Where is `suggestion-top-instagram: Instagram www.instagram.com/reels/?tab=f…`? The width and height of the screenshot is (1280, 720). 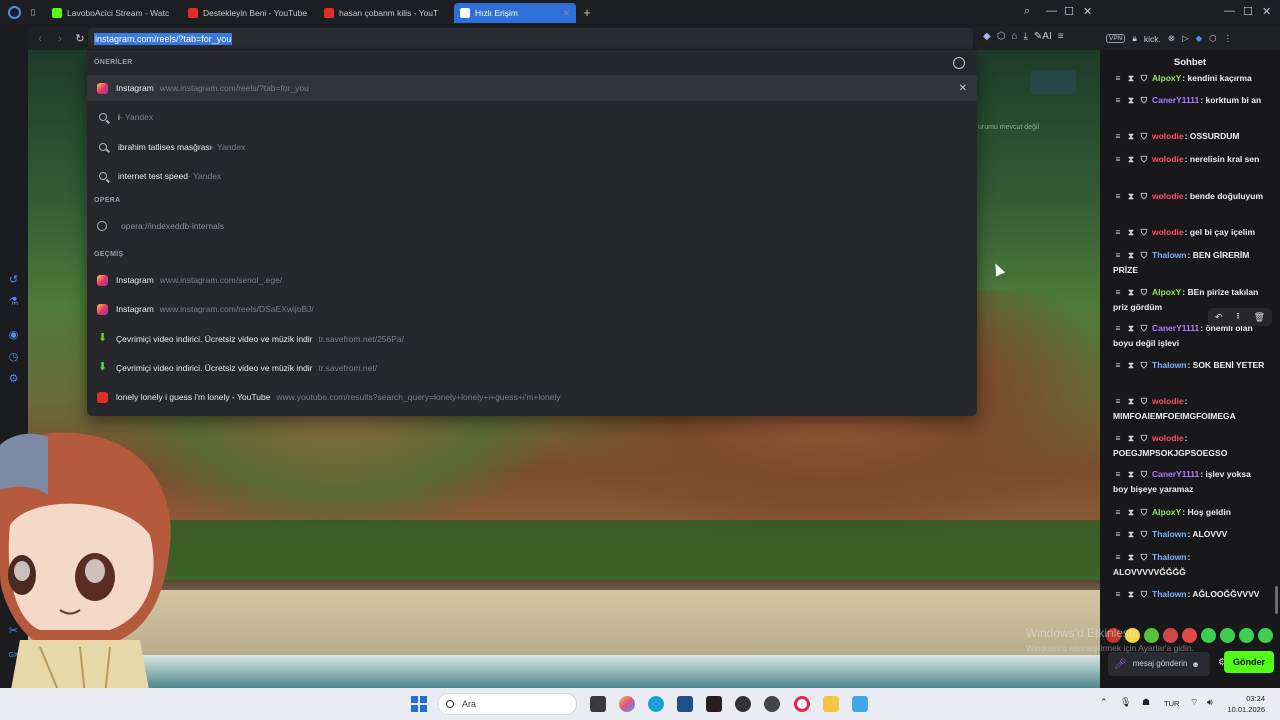
suggestion-top-instagram: Instagram www.instagram.com/reels/?tab=f… is located at coordinates (532, 88).